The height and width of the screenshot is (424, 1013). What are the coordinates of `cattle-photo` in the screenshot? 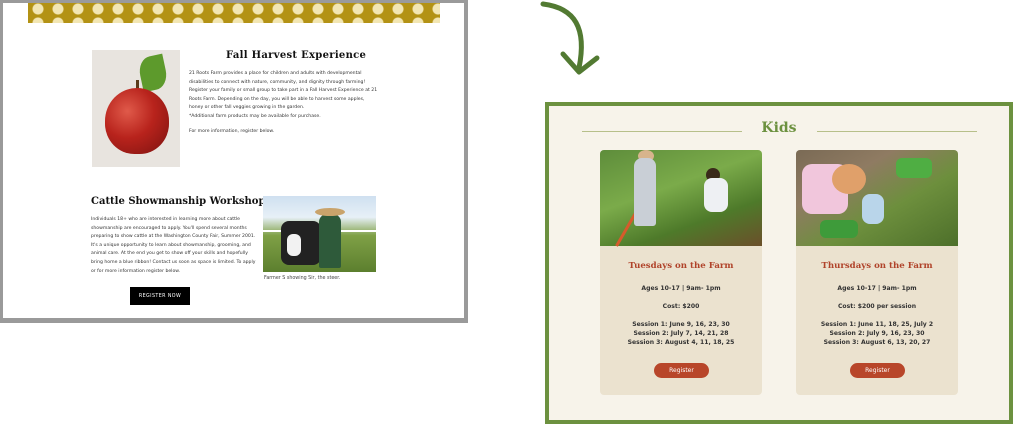 It's located at (319, 234).